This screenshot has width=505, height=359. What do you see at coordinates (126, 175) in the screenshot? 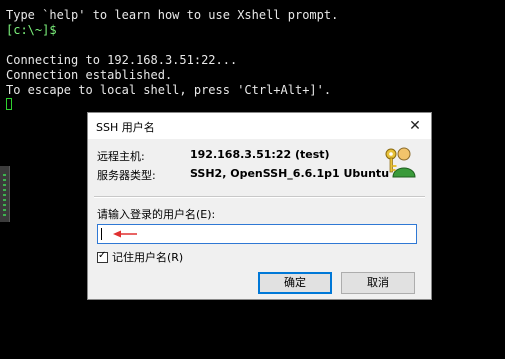
I see `server-type-label: 服务器类型:` at bounding box center [126, 175].